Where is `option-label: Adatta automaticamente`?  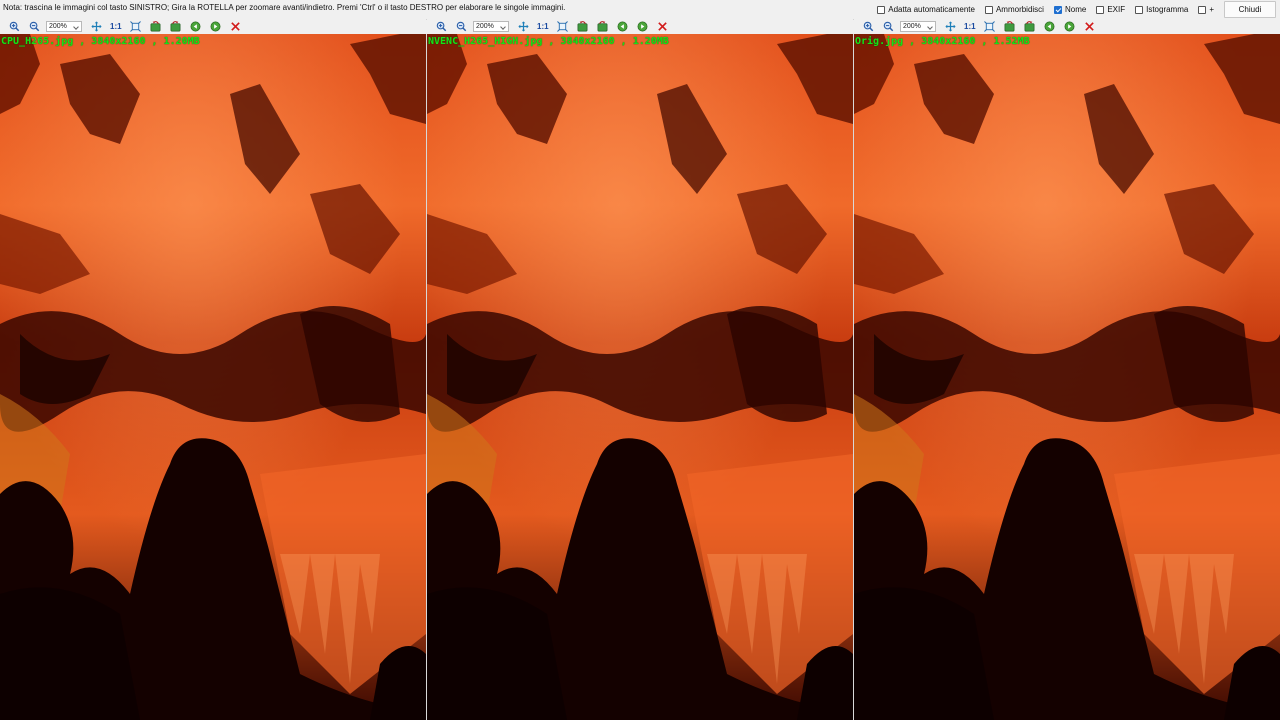 option-label: Adatta automaticamente is located at coordinates (931, 9).